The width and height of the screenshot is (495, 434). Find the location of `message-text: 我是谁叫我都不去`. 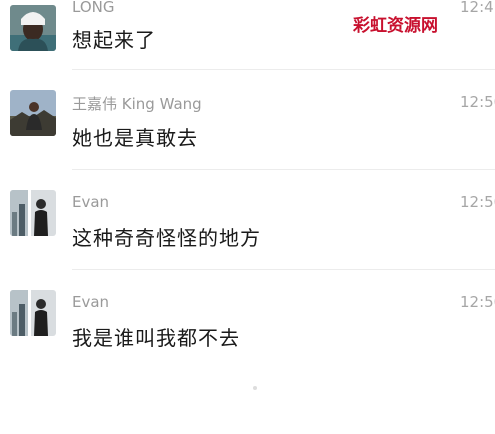

message-text: 我是谁叫我都不去 is located at coordinates (156, 338).